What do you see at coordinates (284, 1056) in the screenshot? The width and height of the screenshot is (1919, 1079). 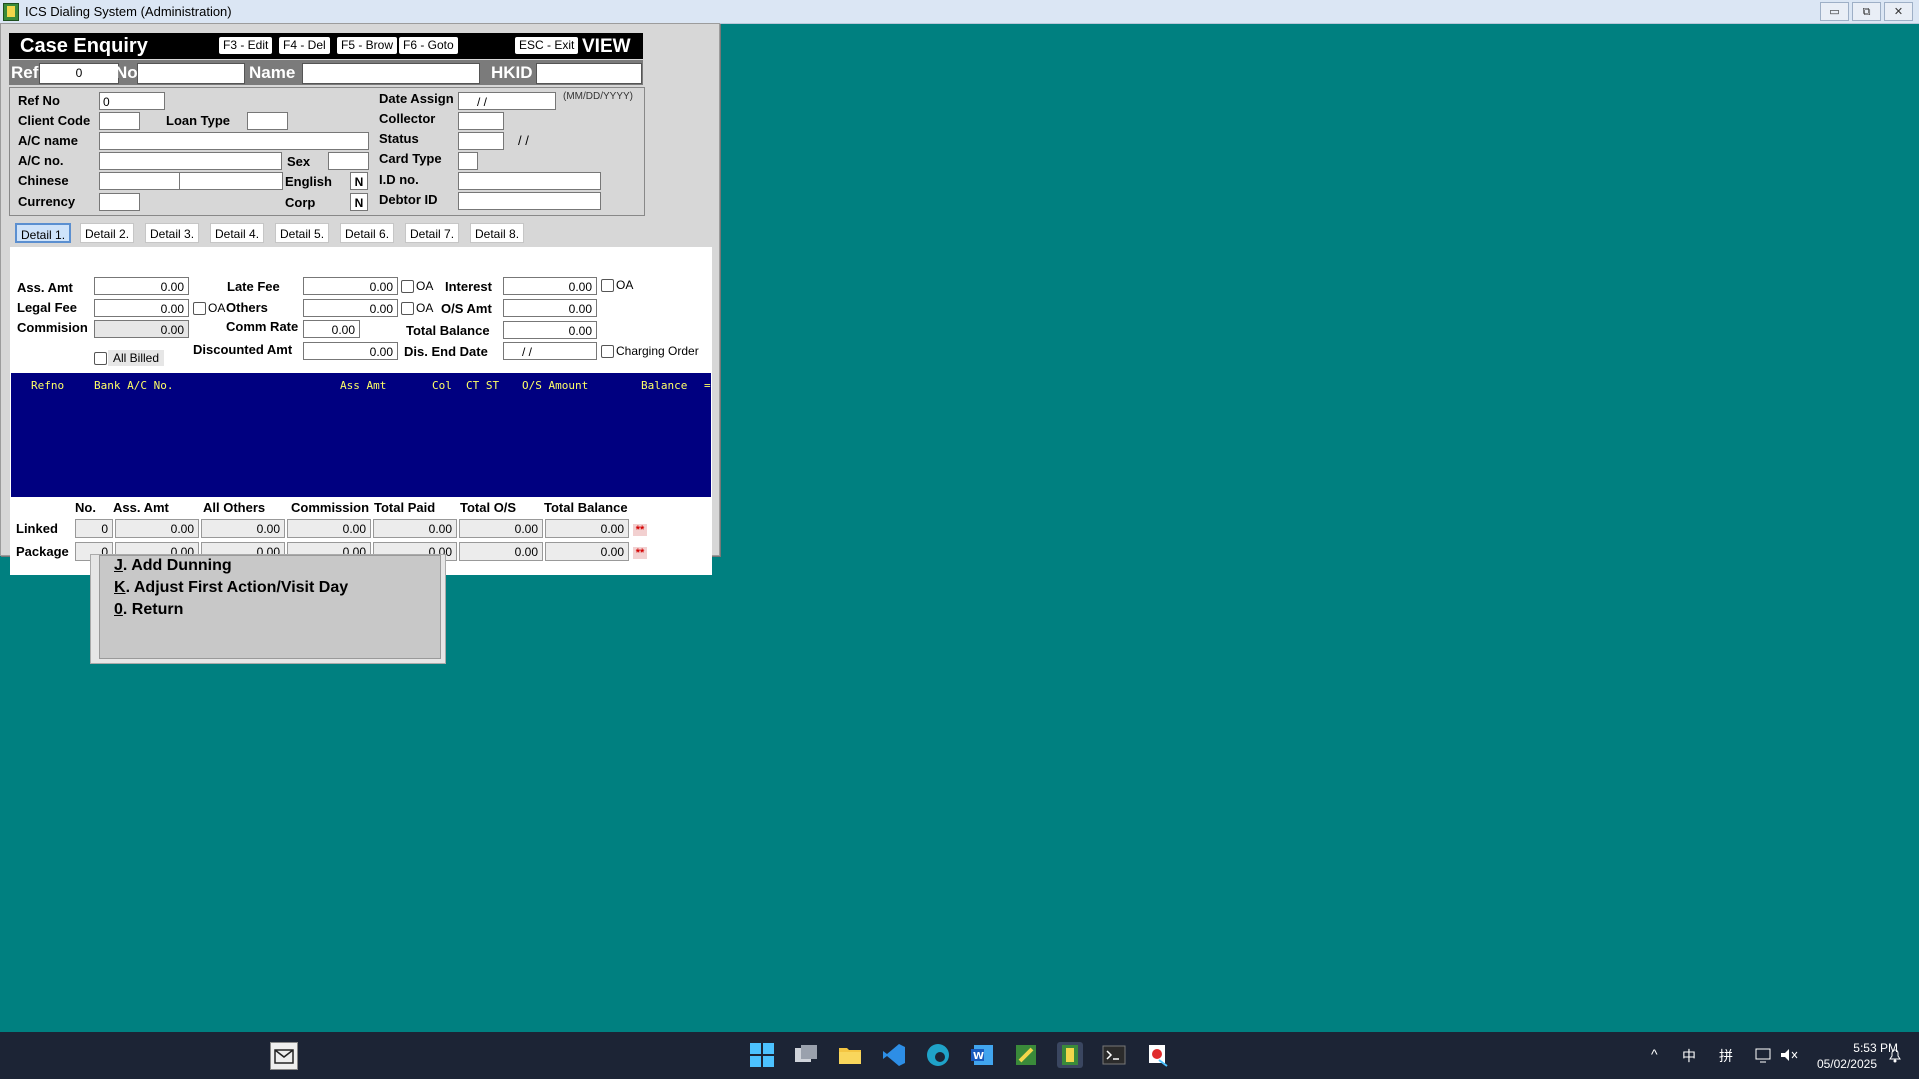 I see `mail-app-icon` at bounding box center [284, 1056].